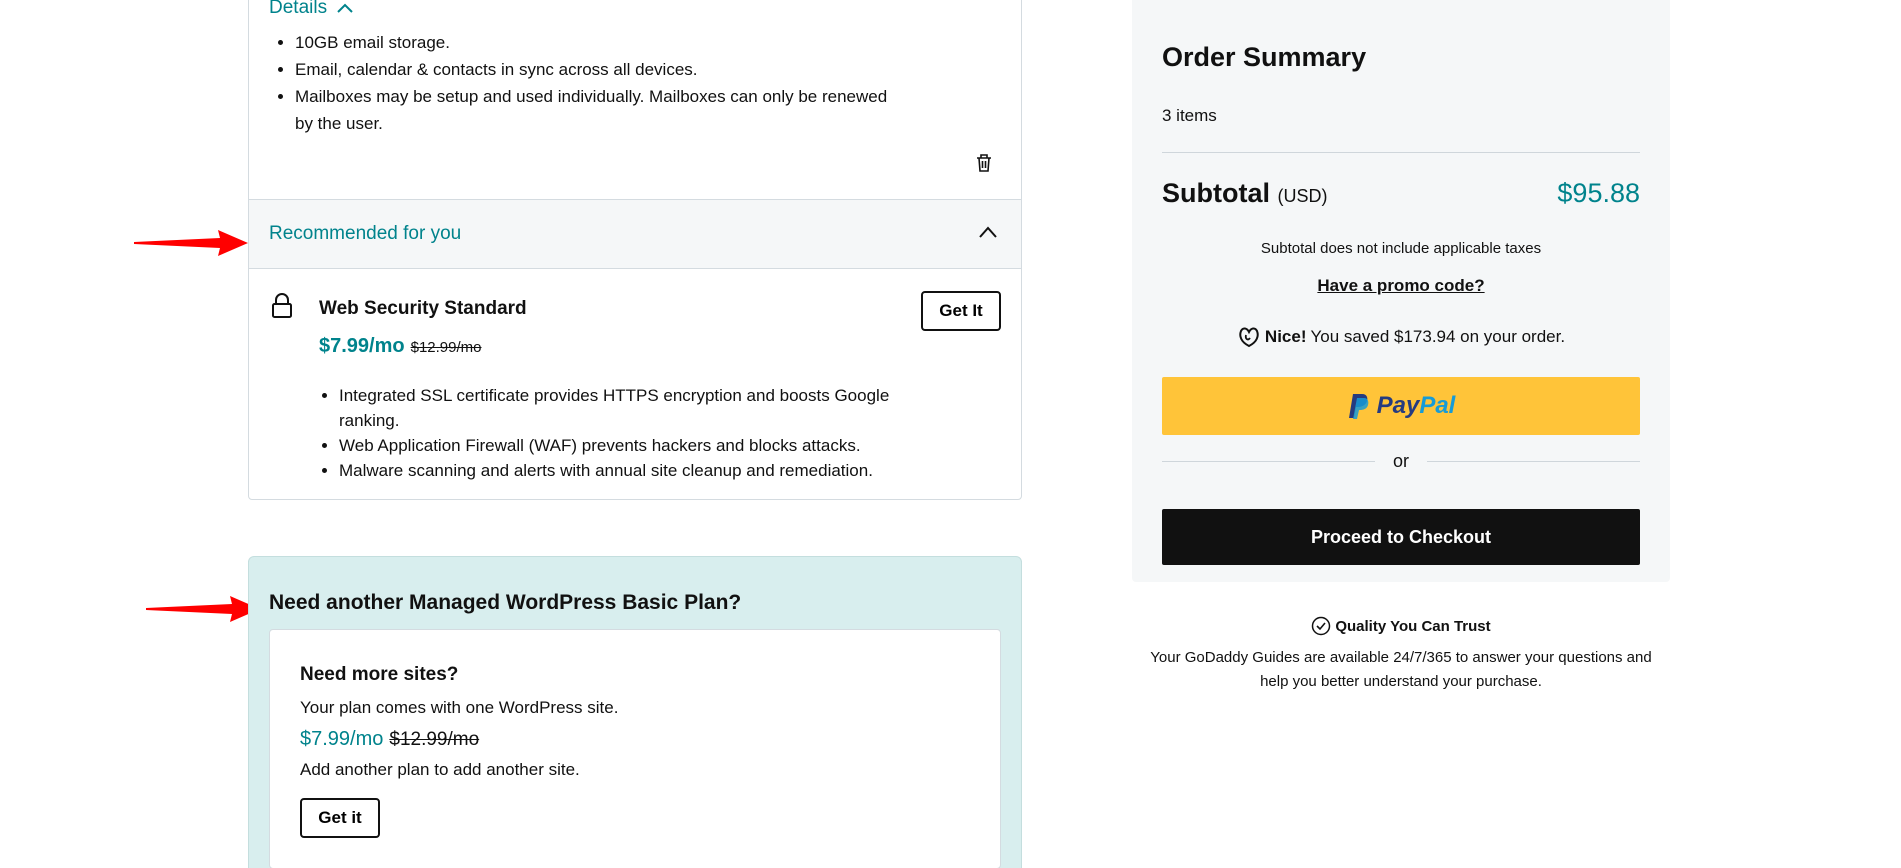 This screenshot has height=868, width=1901. I want to click on trash-icon, so click(984, 163).